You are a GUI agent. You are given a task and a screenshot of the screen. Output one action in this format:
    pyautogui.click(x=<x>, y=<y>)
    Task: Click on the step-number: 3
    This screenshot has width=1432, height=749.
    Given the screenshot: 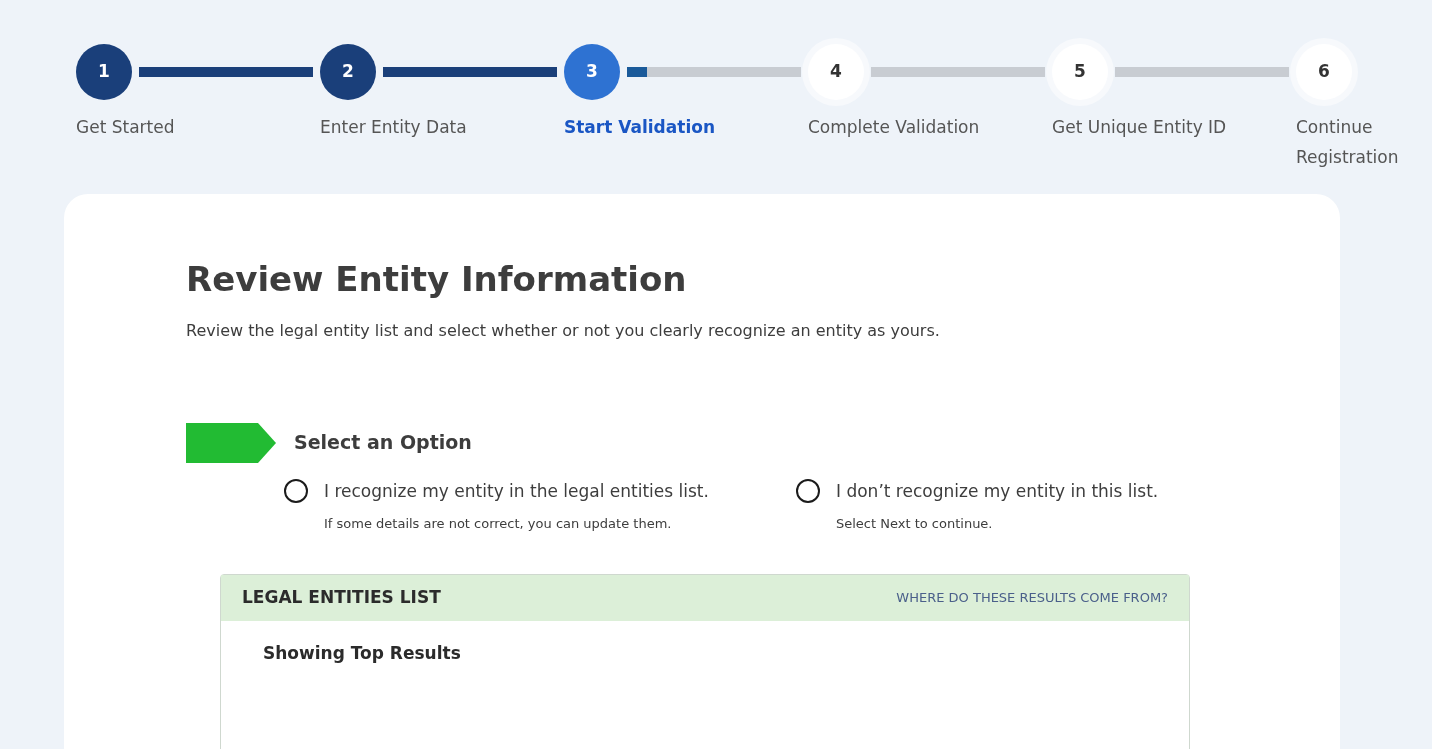 What is the action you would take?
    pyautogui.click(x=592, y=72)
    